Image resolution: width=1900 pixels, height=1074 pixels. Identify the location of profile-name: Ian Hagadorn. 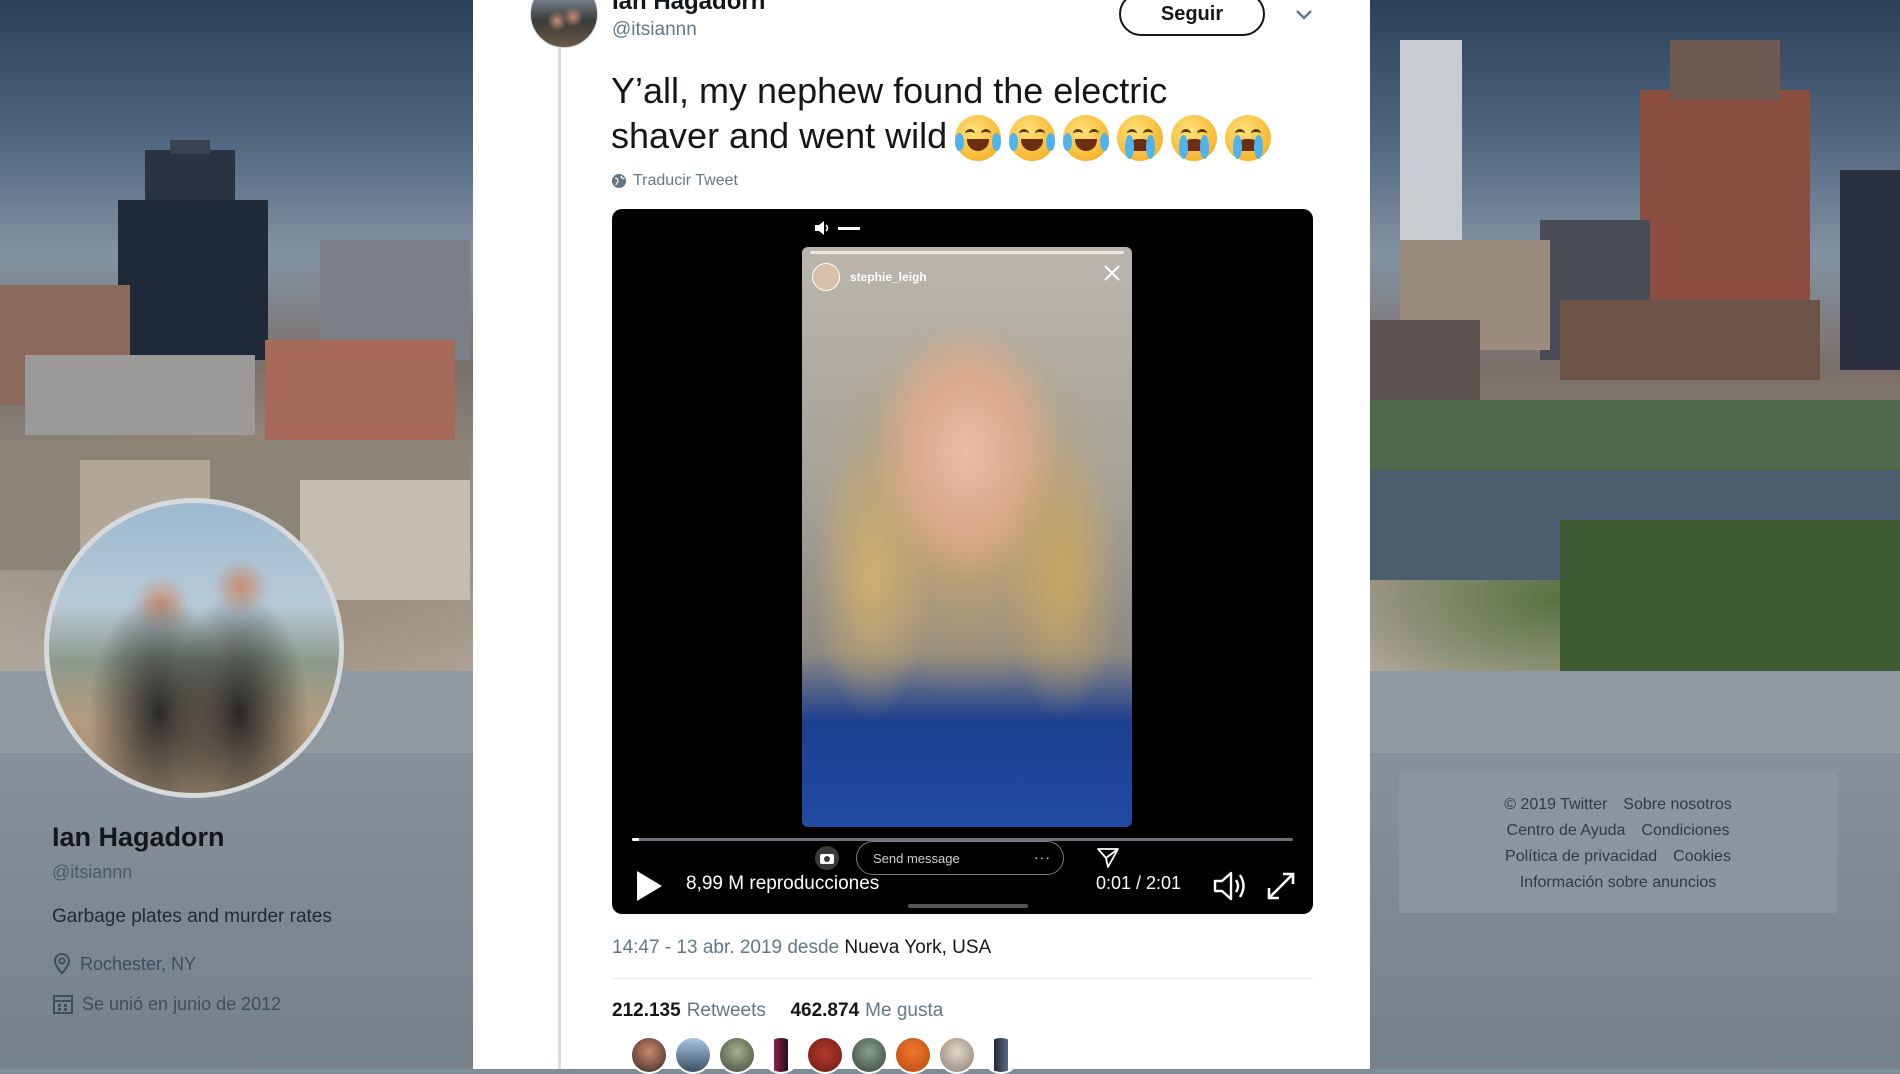
(138, 837).